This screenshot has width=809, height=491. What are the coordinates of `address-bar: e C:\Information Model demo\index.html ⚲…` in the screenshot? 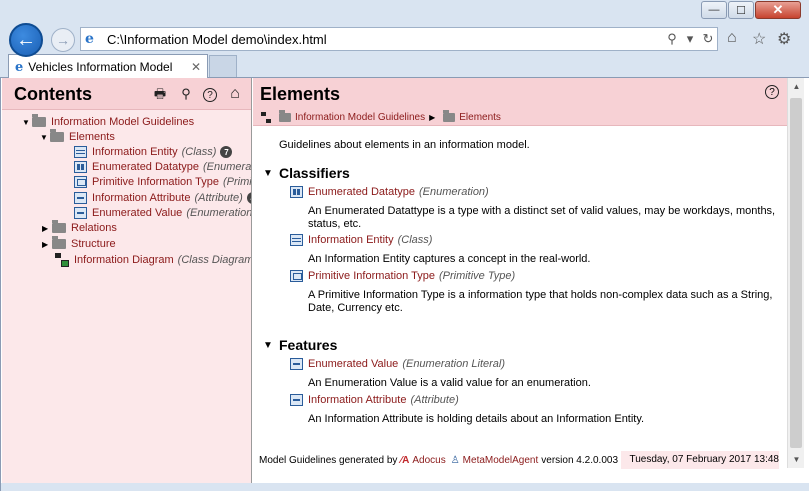 It's located at (399, 39).